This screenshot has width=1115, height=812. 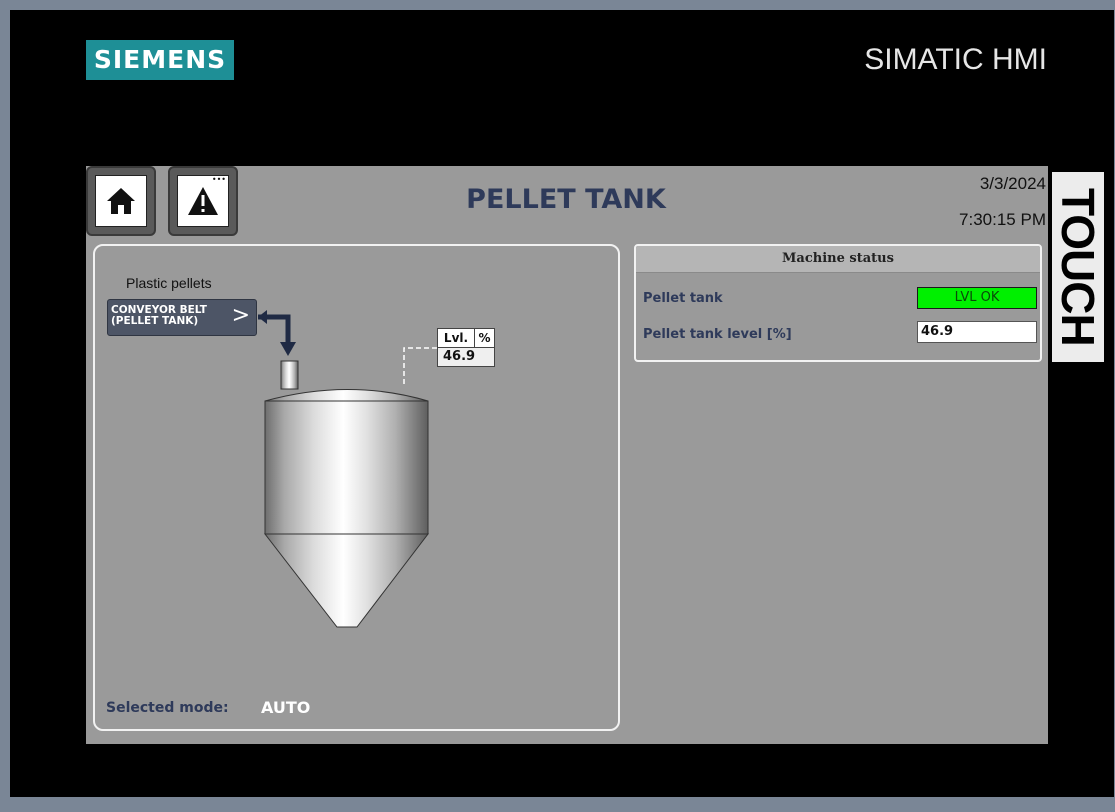 What do you see at coordinates (169, 283) in the screenshot?
I see `plastic-pellets-label: Plastic pellets` at bounding box center [169, 283].